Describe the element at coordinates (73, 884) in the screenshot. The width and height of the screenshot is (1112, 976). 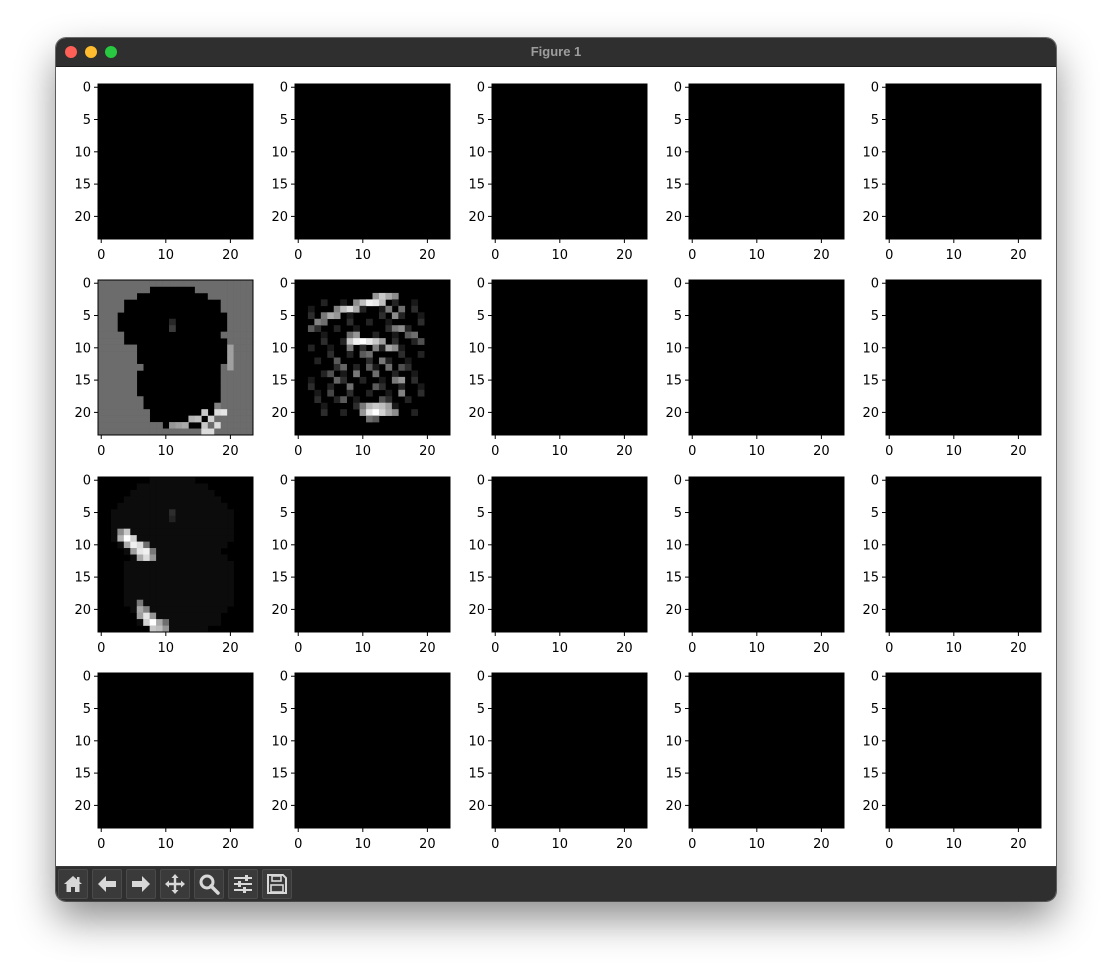
I see `home-button` at that location.